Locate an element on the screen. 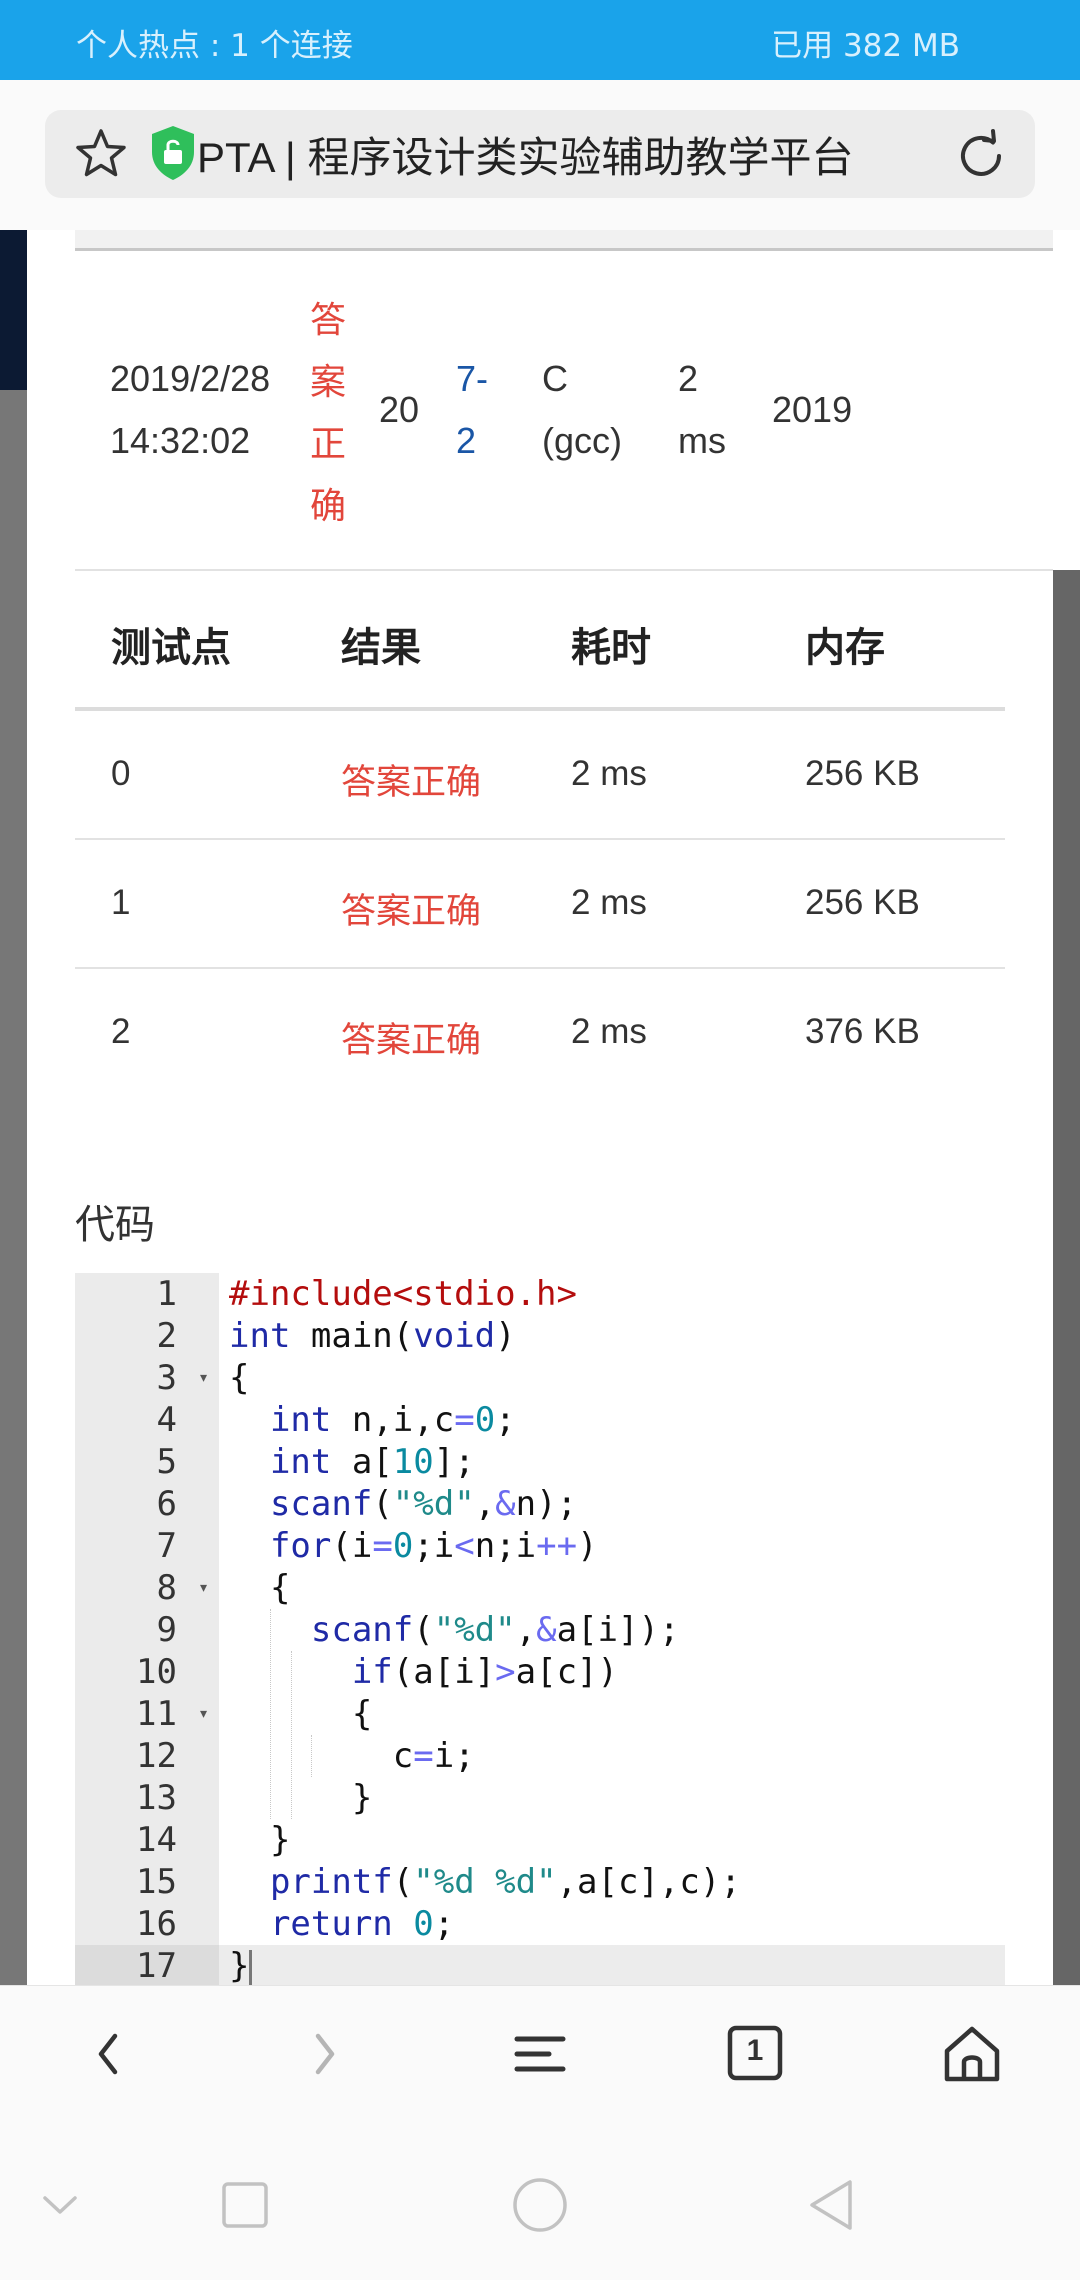 The image size is (1080, 2280). code-line: 10 if(a[i]>a[c]) is located at coordinates (540, 1672).